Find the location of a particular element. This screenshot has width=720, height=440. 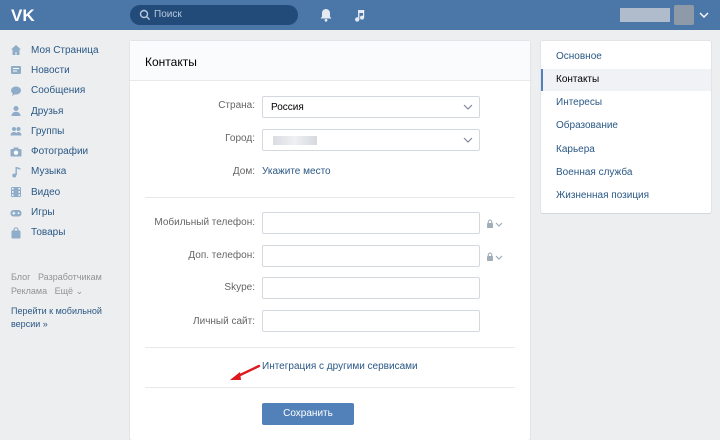

blog-link: Блог is located at coordinates (20, 277).